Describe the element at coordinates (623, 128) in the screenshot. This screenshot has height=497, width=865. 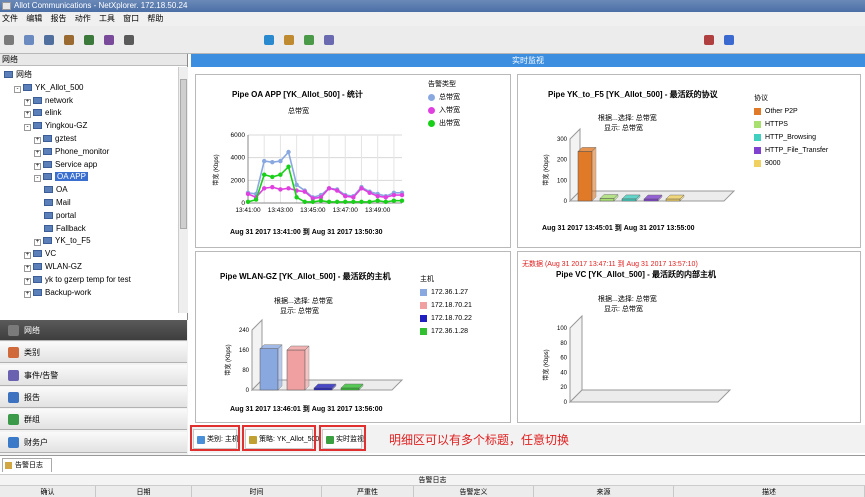
I see `chart-subtitle: 显示: 总带宽` at that location.